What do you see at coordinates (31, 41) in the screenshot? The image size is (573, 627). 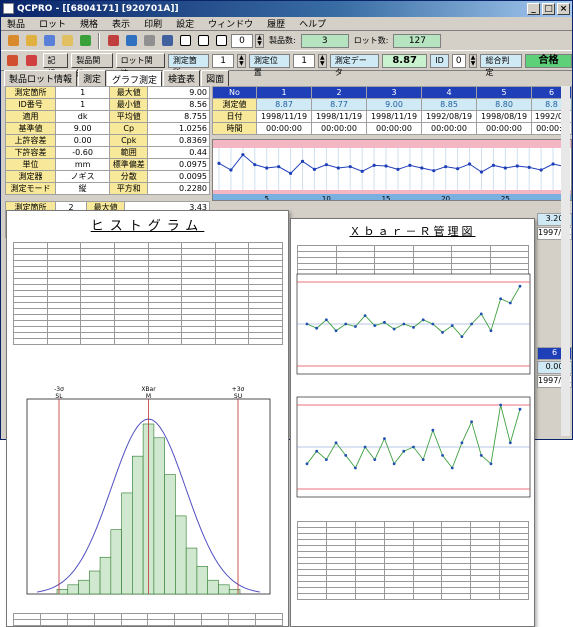 I see `folder-icon` at bounding box center [31, 41].